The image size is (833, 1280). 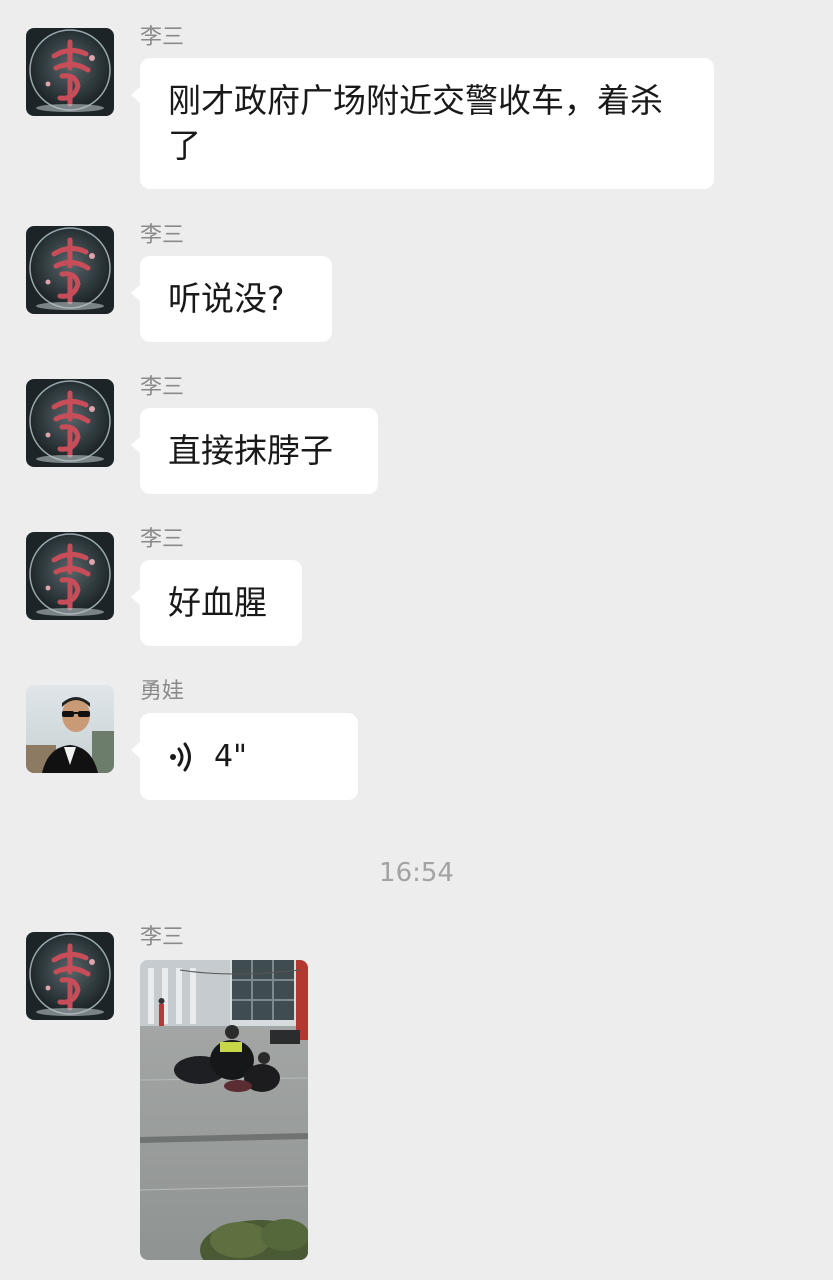 What do you see at coordinates (230, 756) in the screenshot?
I see `voice-duration: 4"` at bounding box center [230, 756].